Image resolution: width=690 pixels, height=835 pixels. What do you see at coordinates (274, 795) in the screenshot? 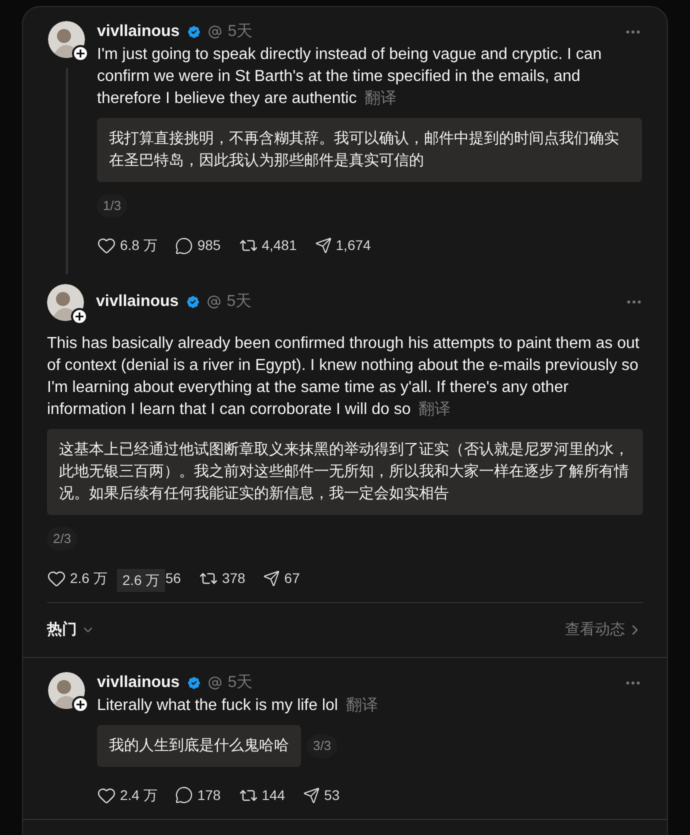
I see `repost-count: 144` at bounding box center [274, 795].